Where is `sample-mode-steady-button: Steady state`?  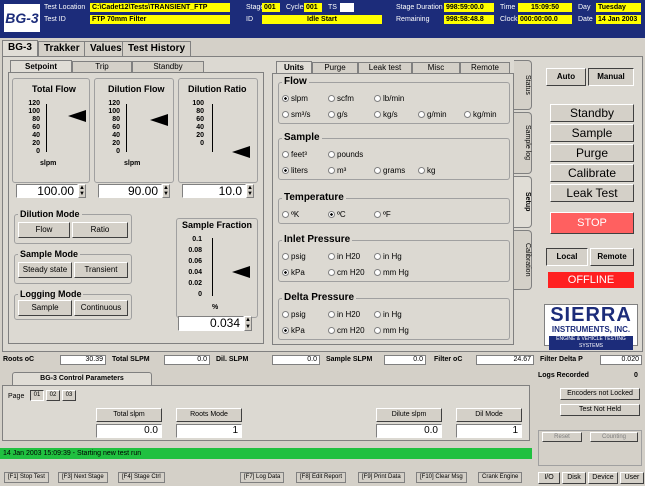
sample-mode-steady-button: Steady state is located at coordinates (45, 270).